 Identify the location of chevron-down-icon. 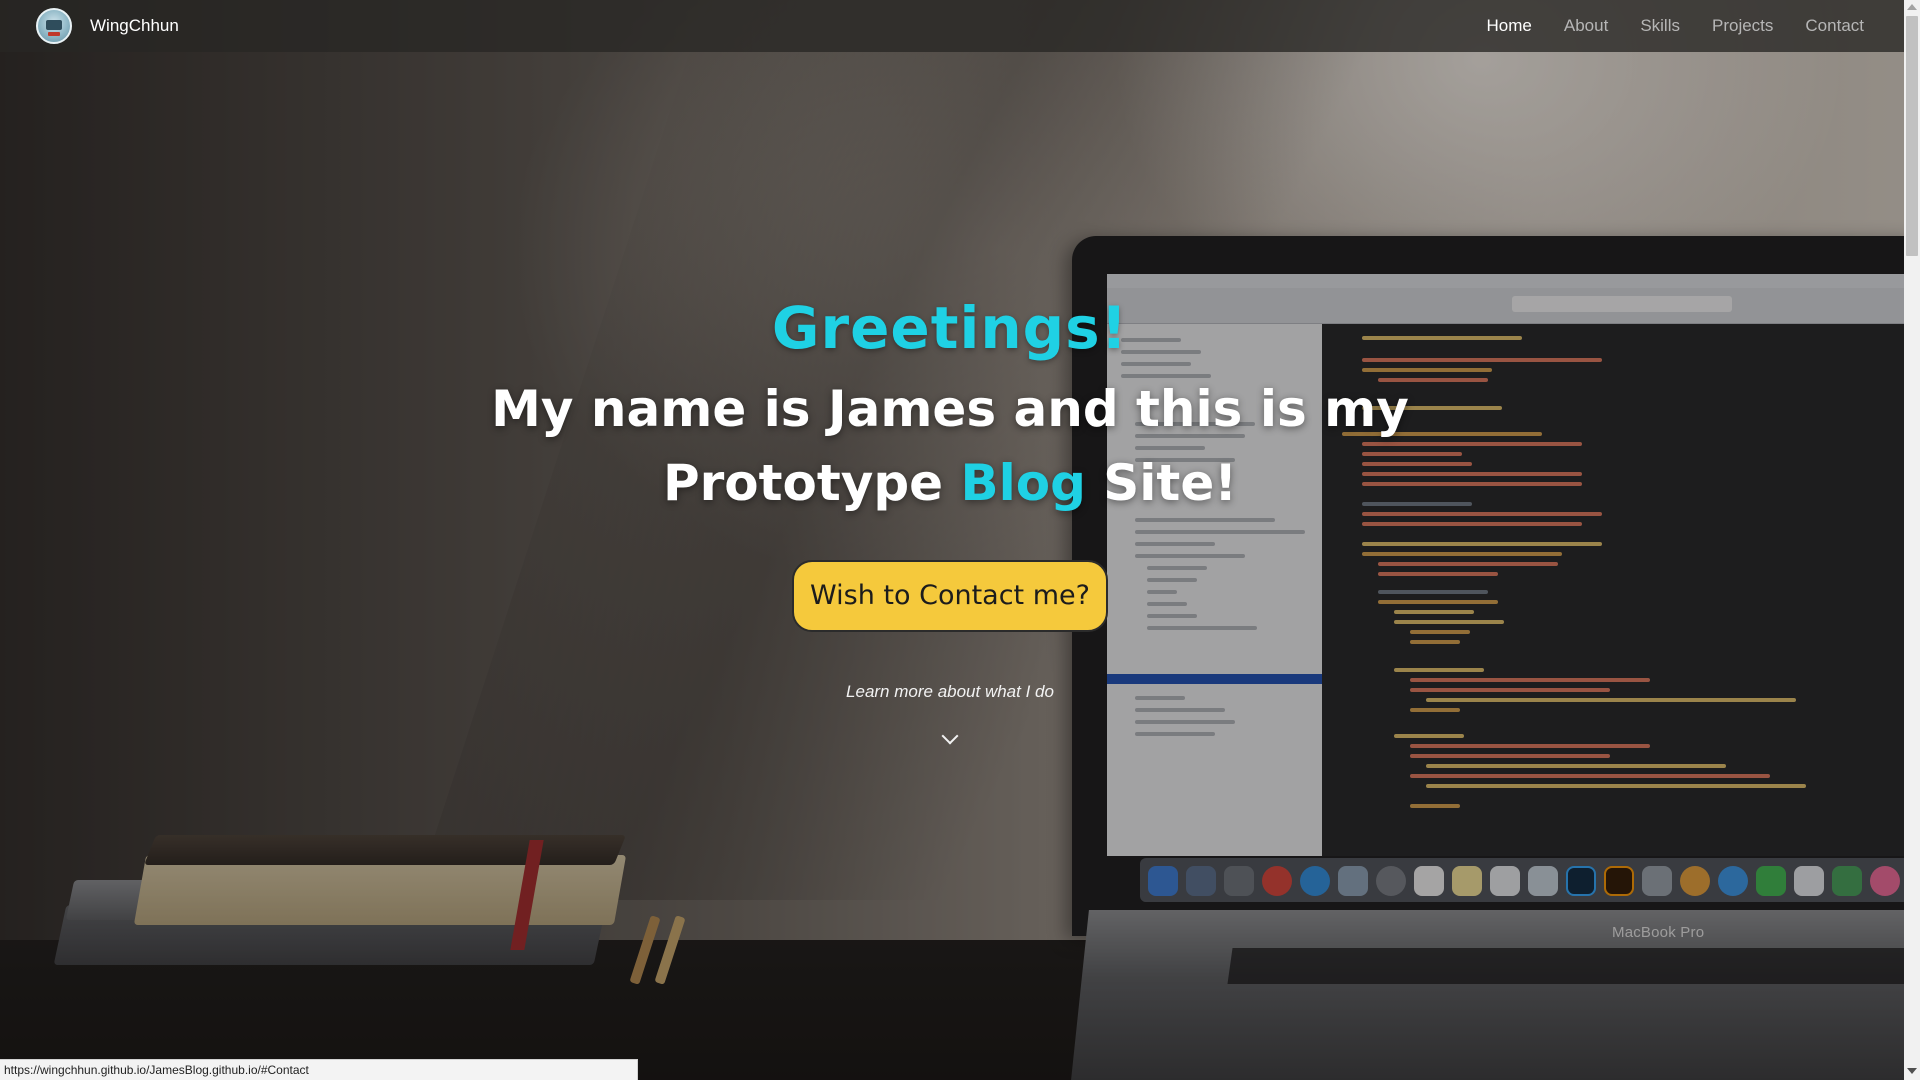
(950, 736).